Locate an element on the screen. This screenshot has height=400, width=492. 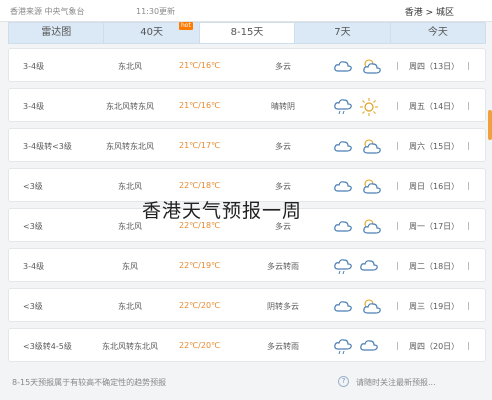
tab-radar: 雷达图 is located at coordinates (57, 33).